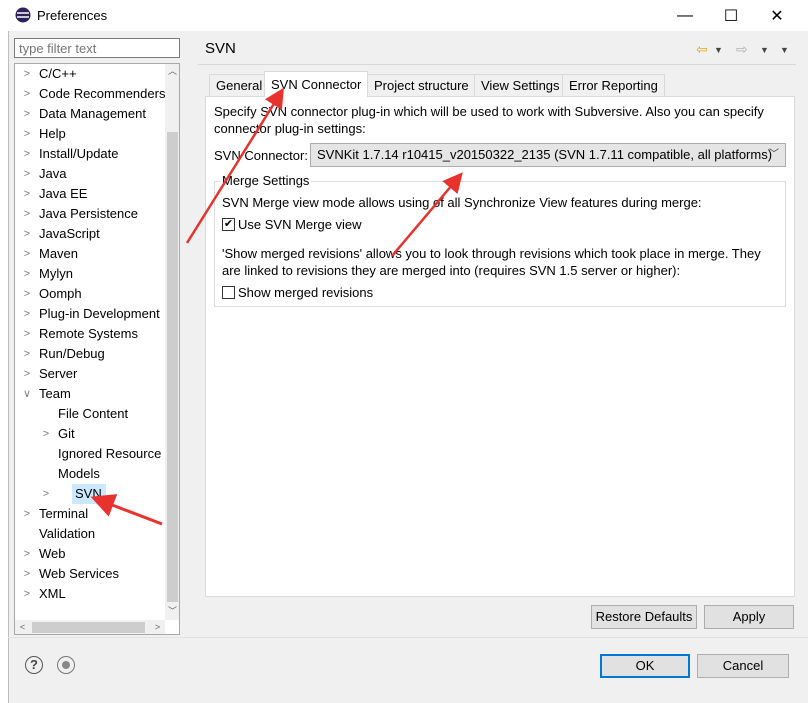 Image resolution: width=808 pixels, height=703 pixels. I want to click on filter-input, so click(97, 48).